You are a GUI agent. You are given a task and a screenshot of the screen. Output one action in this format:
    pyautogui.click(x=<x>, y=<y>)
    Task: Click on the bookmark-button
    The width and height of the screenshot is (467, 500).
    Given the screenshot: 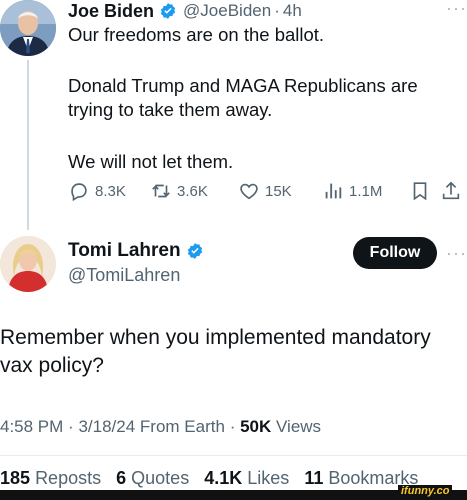 What is the action you would take?
    pyautogui.click(x=422, y=191)
    